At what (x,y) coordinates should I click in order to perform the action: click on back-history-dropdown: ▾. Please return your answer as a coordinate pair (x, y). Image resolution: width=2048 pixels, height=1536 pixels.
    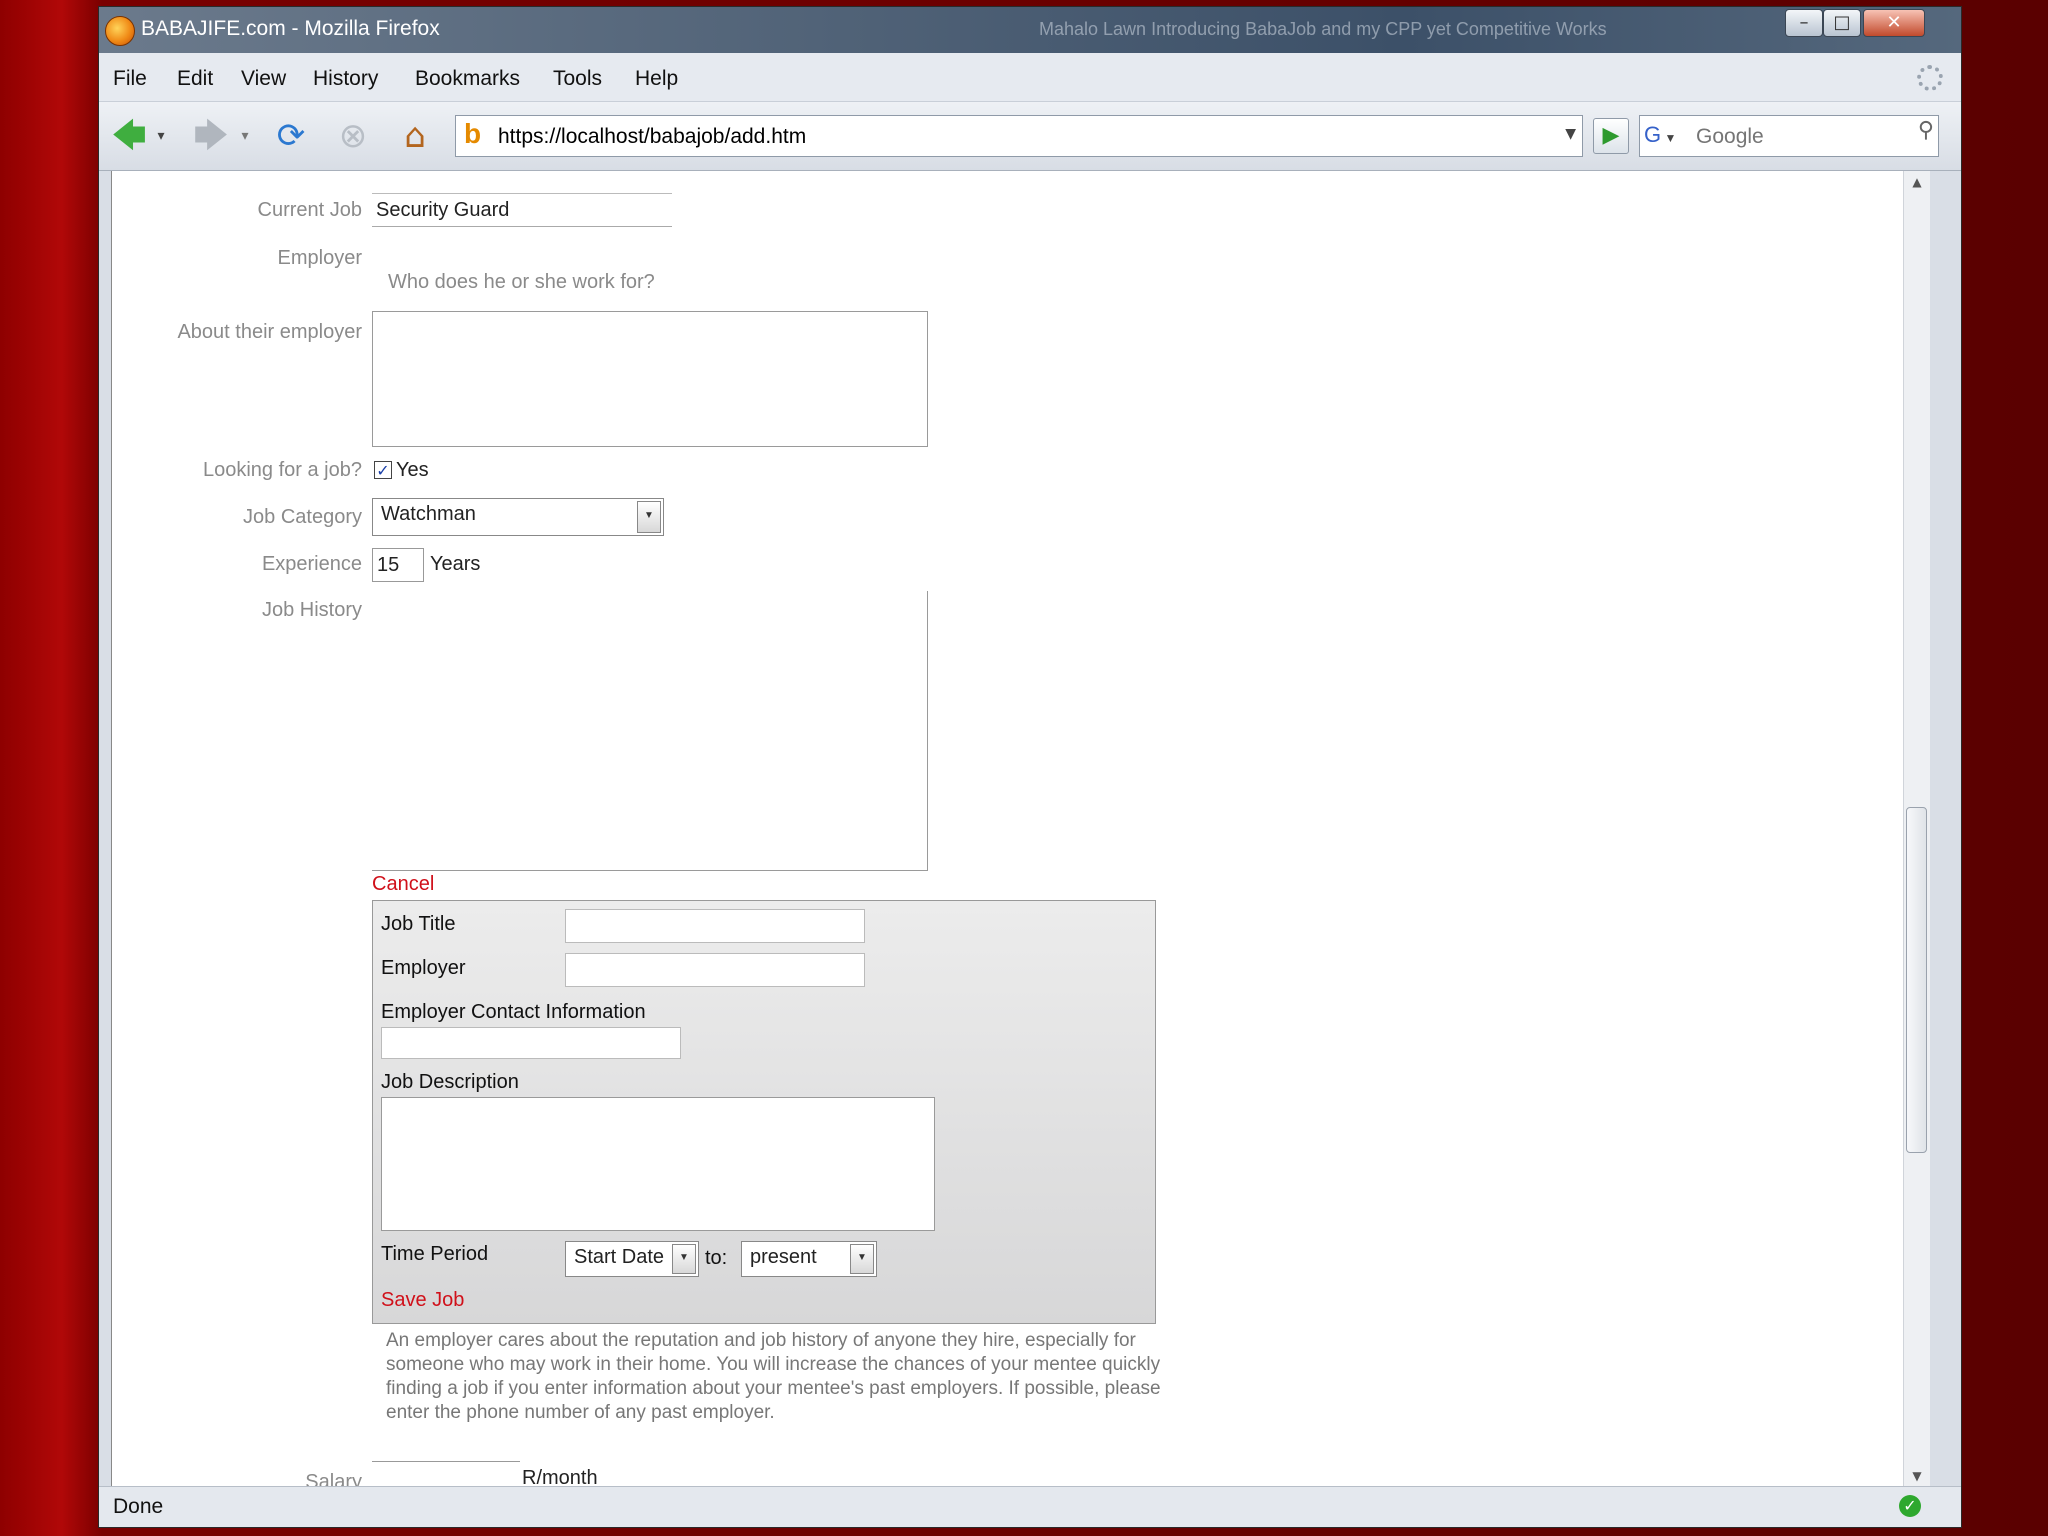
    Looking at the image, I should click on (161, 136).